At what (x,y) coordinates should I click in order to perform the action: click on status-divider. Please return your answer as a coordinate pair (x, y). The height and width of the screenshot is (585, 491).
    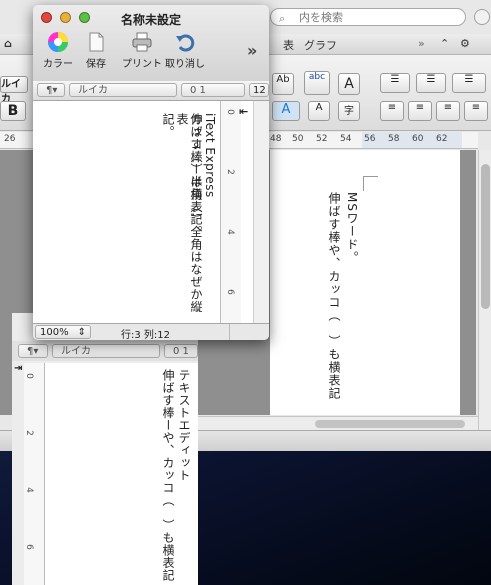
    Looking at the image, I should click on (229, 332).